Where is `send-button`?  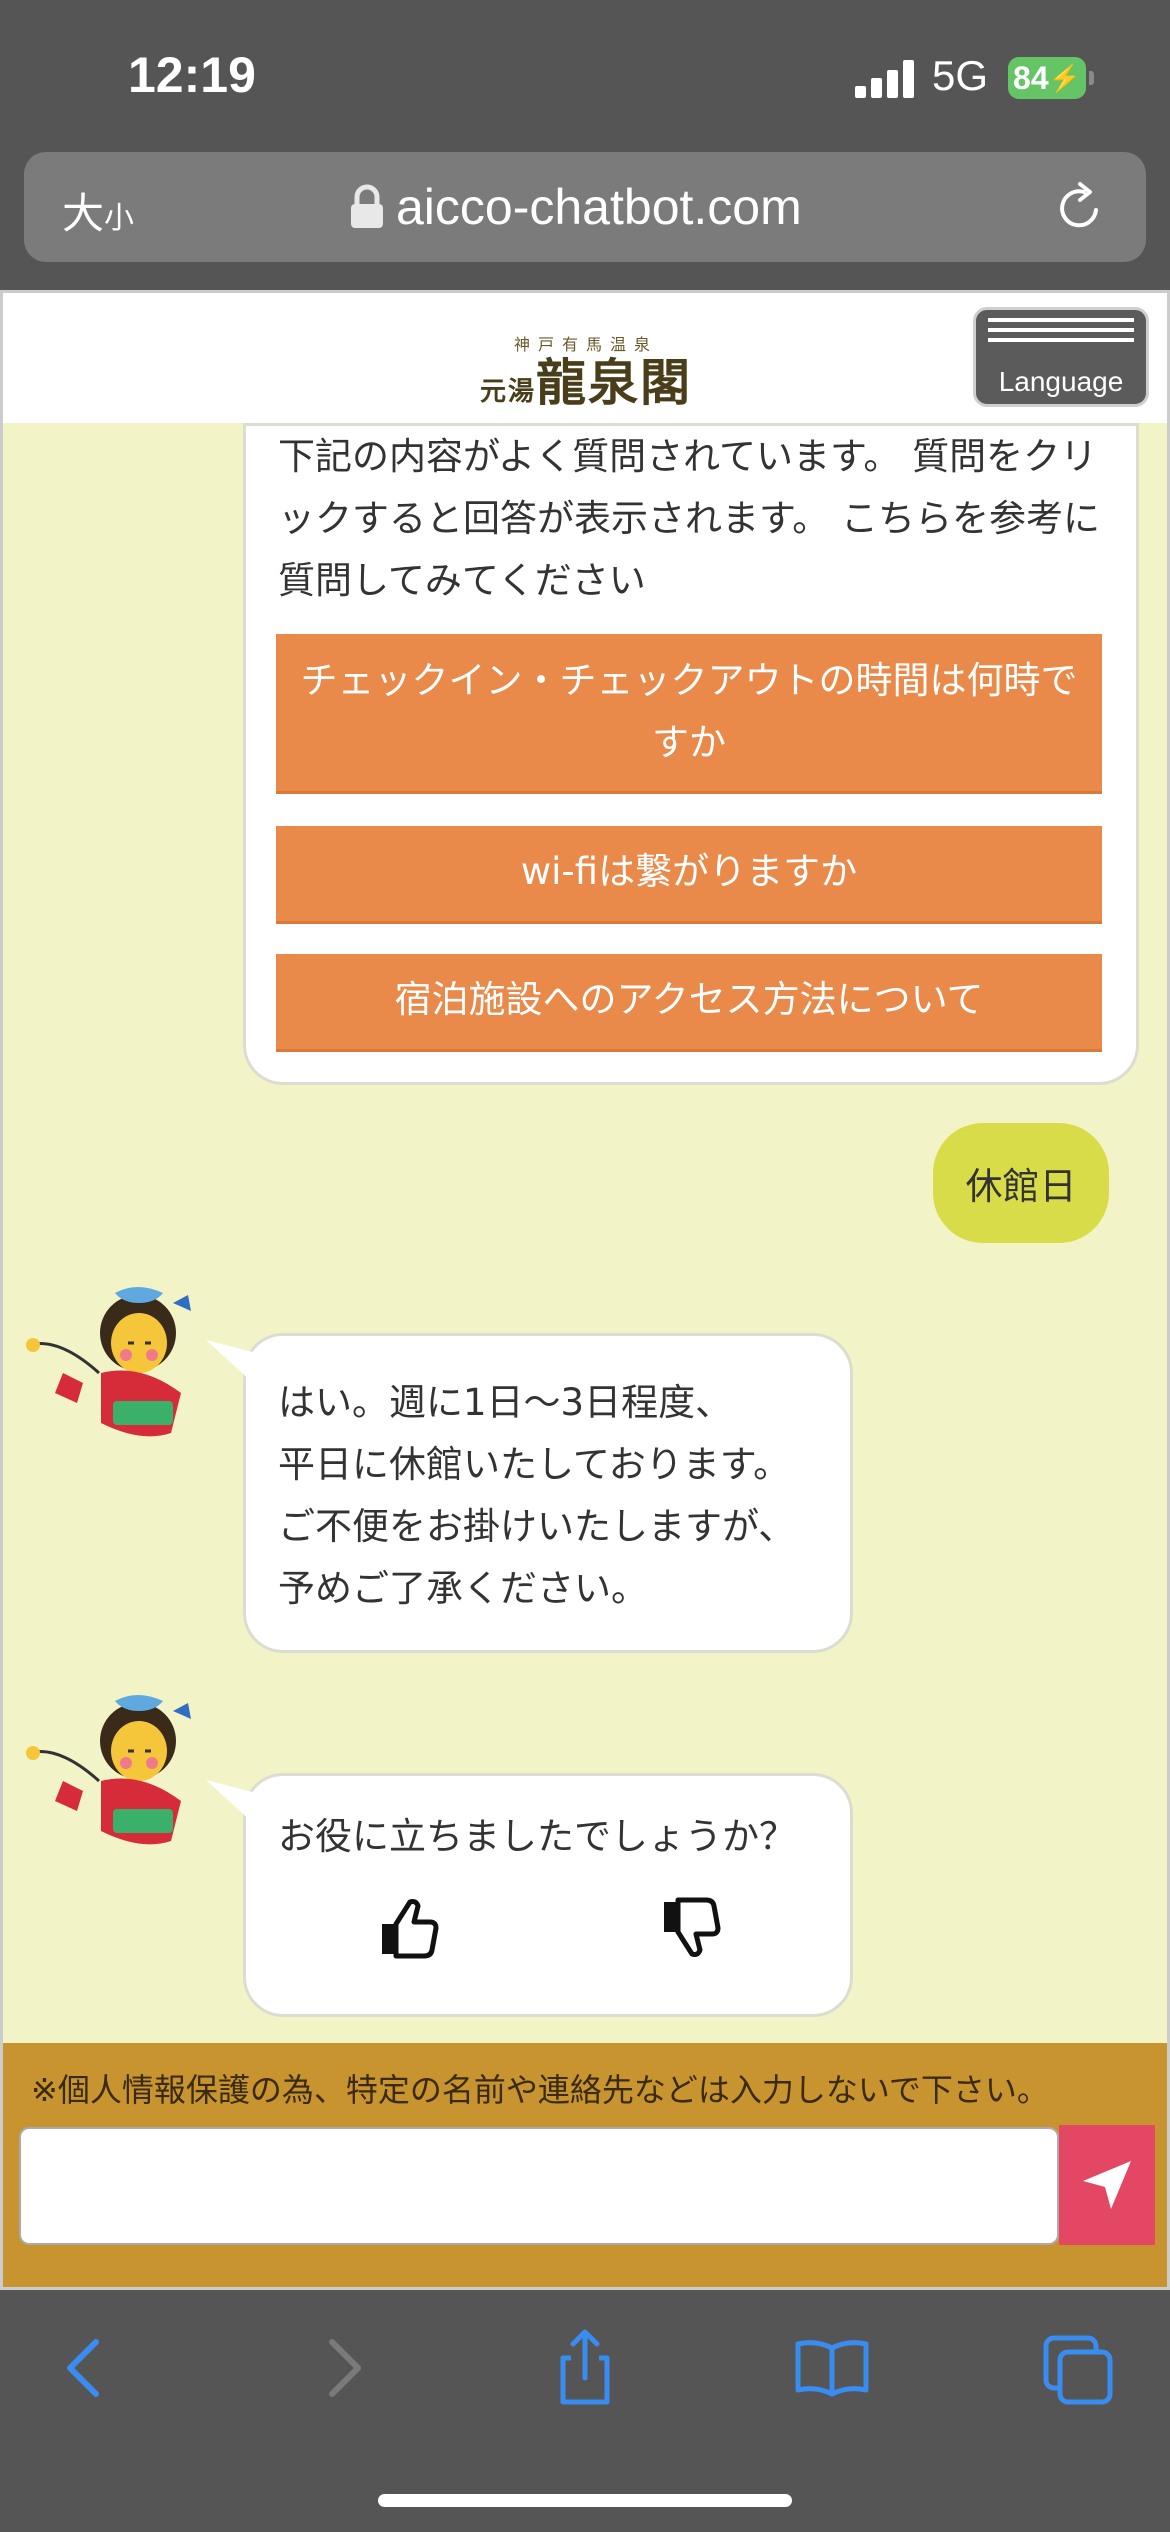 send-button is located at coordinates (1107, 2185).